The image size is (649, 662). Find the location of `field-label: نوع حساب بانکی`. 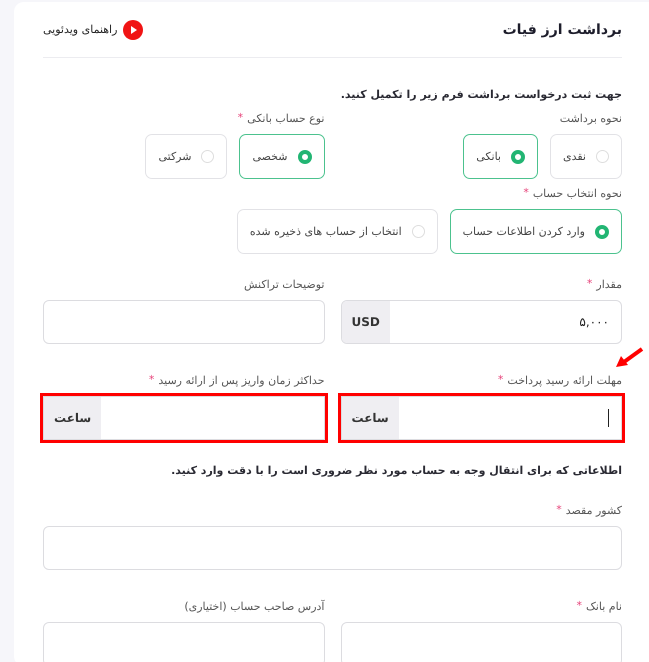

field-label: نوع حساب بانکی is located at coordinates (285, 119).